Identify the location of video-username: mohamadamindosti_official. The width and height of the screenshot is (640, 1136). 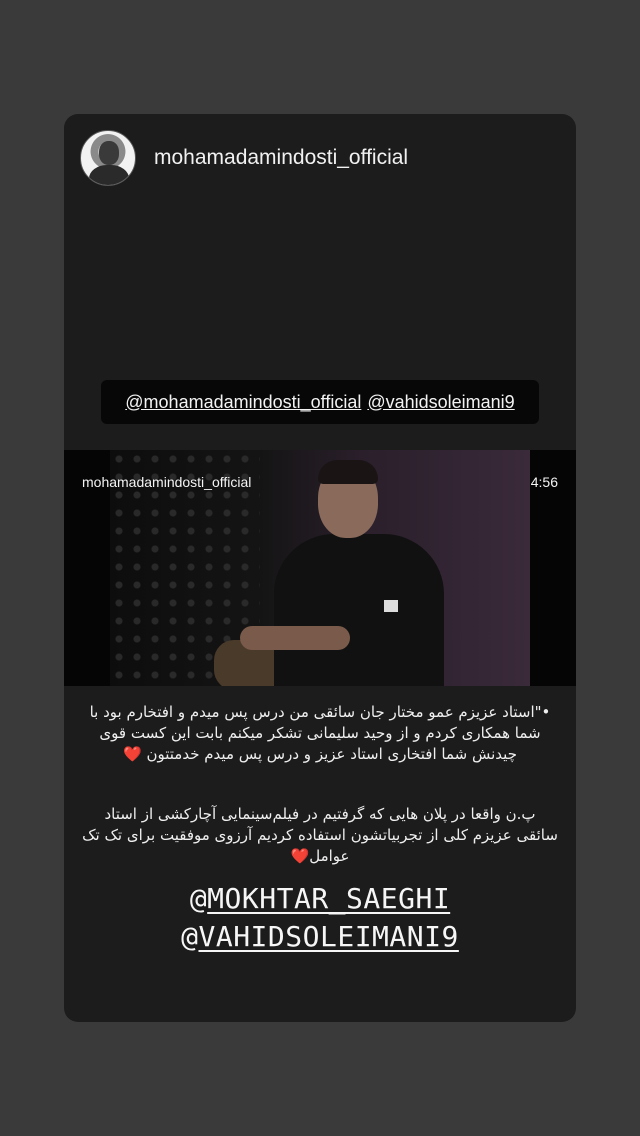
(166, 482).